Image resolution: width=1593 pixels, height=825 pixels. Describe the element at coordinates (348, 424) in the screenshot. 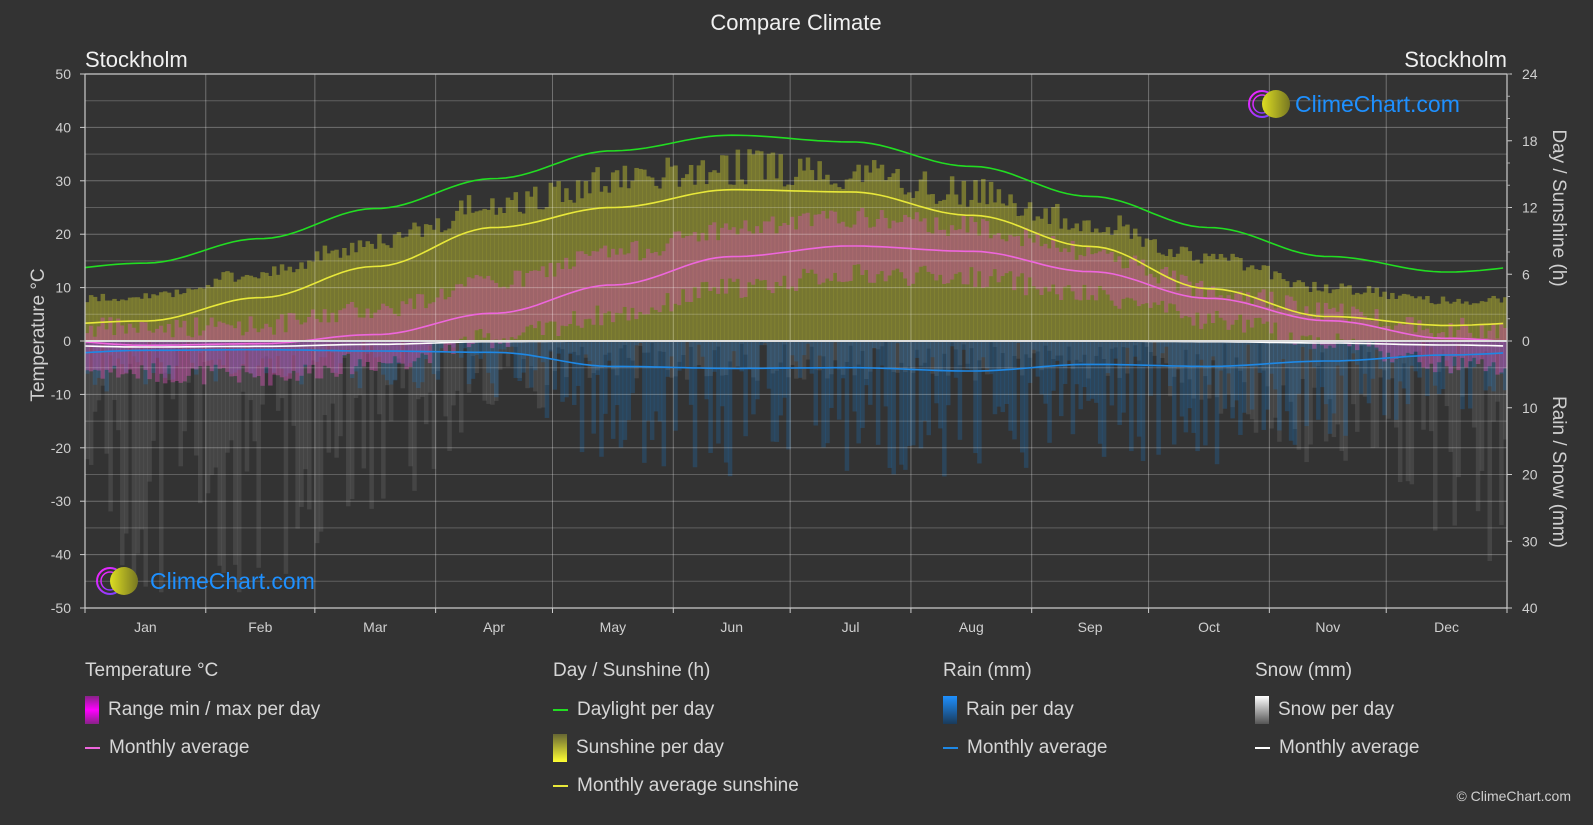

I see `snow-bar` at that location.